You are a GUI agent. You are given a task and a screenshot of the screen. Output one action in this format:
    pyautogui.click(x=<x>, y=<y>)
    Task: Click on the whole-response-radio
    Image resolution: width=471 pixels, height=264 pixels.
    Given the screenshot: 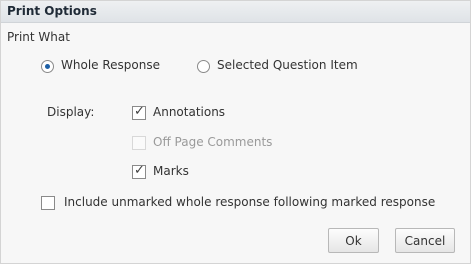 What is the action you would take?
    pyautogui.click(x=47, y=66)
    